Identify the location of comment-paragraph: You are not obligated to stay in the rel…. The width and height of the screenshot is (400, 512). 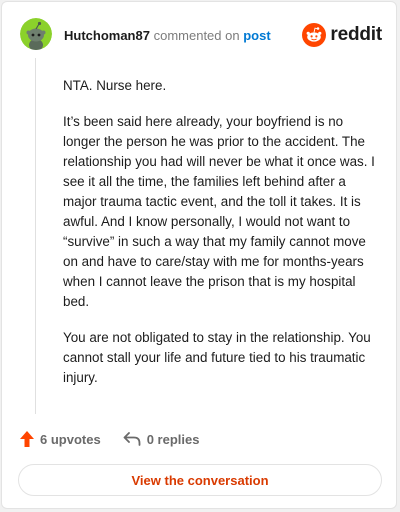
(217, 357).